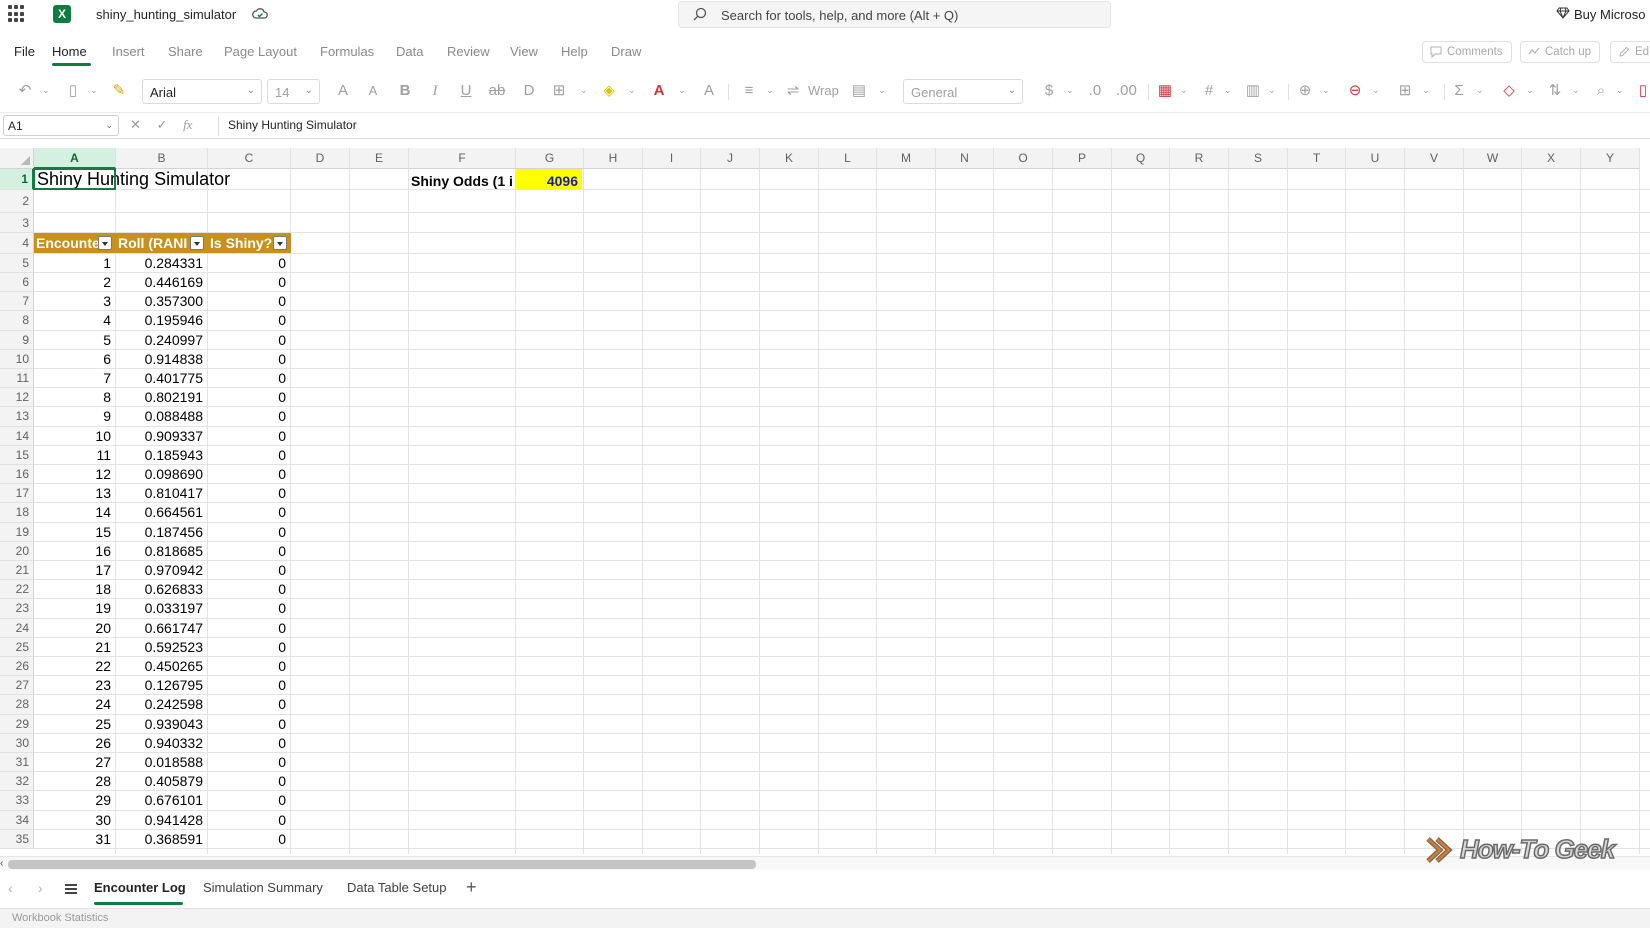  Describe the element at coordinates (1228, 90) in the screenshot. I see `format-table-dropdown-icon: ⌄` at that location.